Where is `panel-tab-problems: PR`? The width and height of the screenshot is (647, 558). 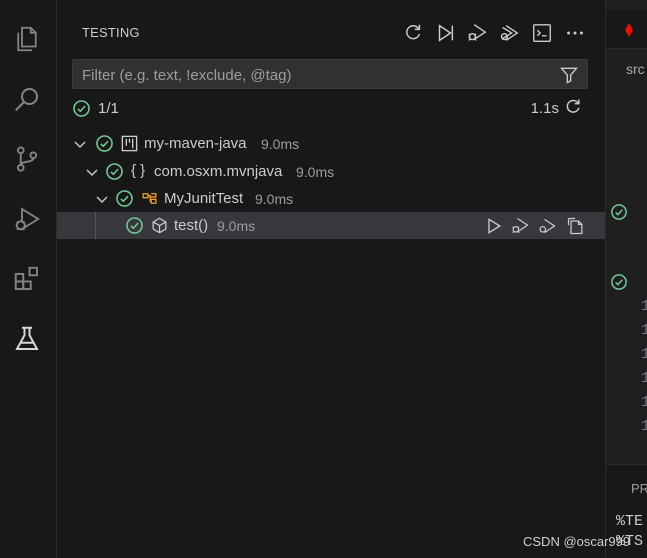 panel-tab-problems: PR is located at coordinates (639, 488).